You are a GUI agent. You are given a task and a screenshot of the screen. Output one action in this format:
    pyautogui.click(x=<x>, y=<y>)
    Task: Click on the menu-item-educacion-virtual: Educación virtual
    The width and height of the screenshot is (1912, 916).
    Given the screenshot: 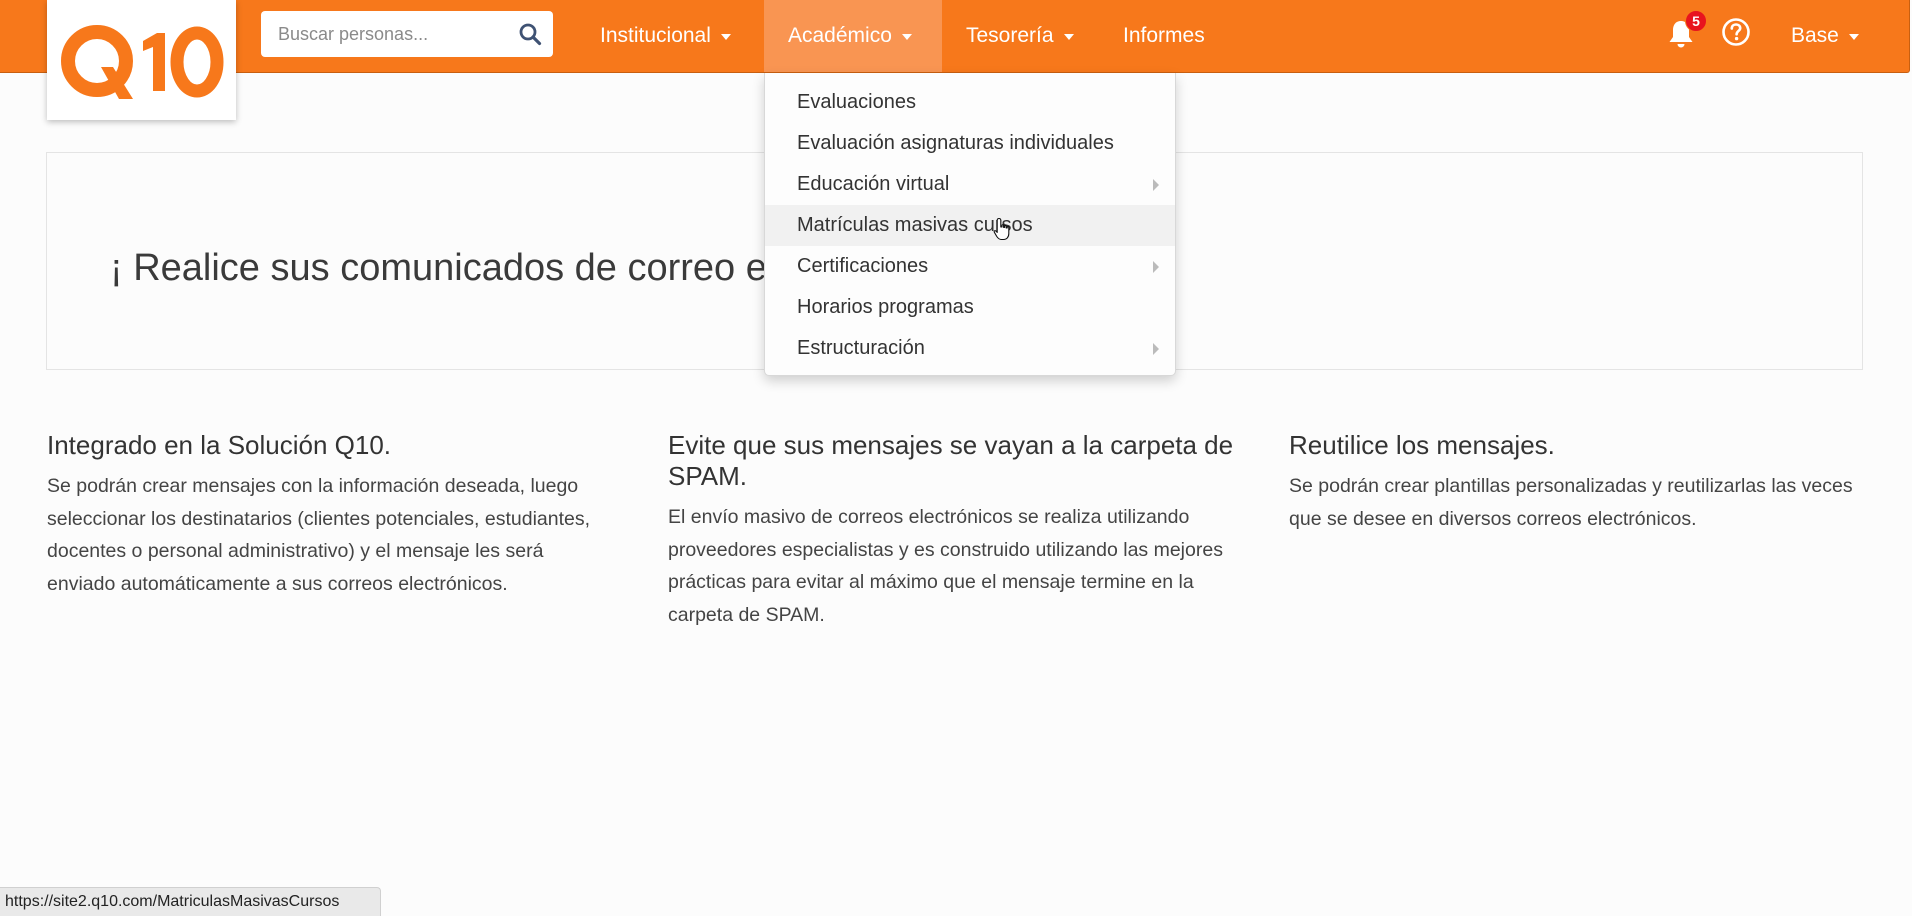 What is the action you would take?
    pyautogui.click(x=970, y=184)
    